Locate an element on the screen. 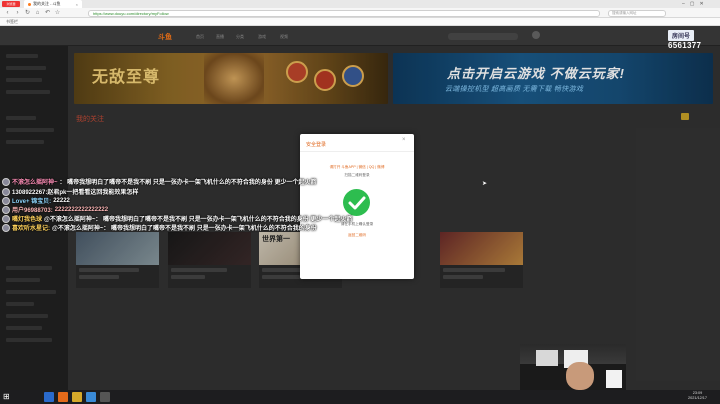 This screenshot has width=720, height=404. checkmark-icon is located at coordinates (356, 202).